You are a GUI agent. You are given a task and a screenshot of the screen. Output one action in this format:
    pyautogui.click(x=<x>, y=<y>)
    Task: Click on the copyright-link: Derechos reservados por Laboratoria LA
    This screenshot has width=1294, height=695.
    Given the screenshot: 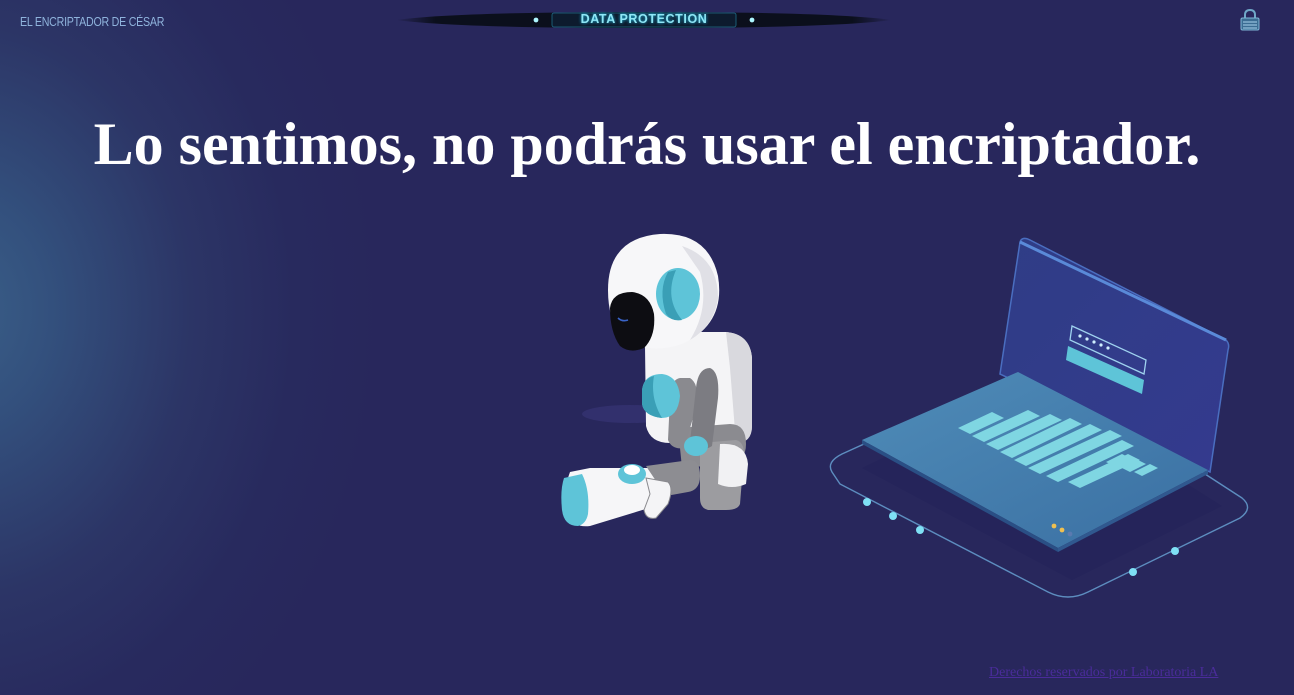 What is the action you would take?
    pyautogui.click(x=1103, y=673)
    